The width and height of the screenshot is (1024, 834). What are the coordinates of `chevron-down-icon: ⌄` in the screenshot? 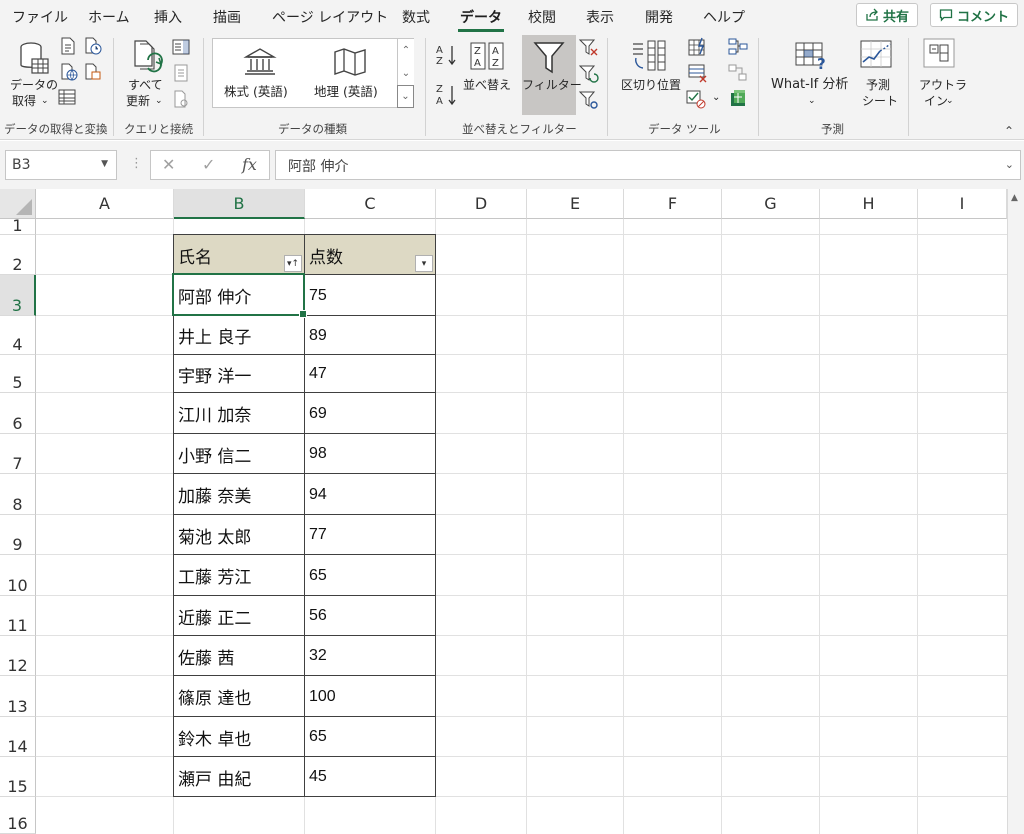 It's located at (716, 98).